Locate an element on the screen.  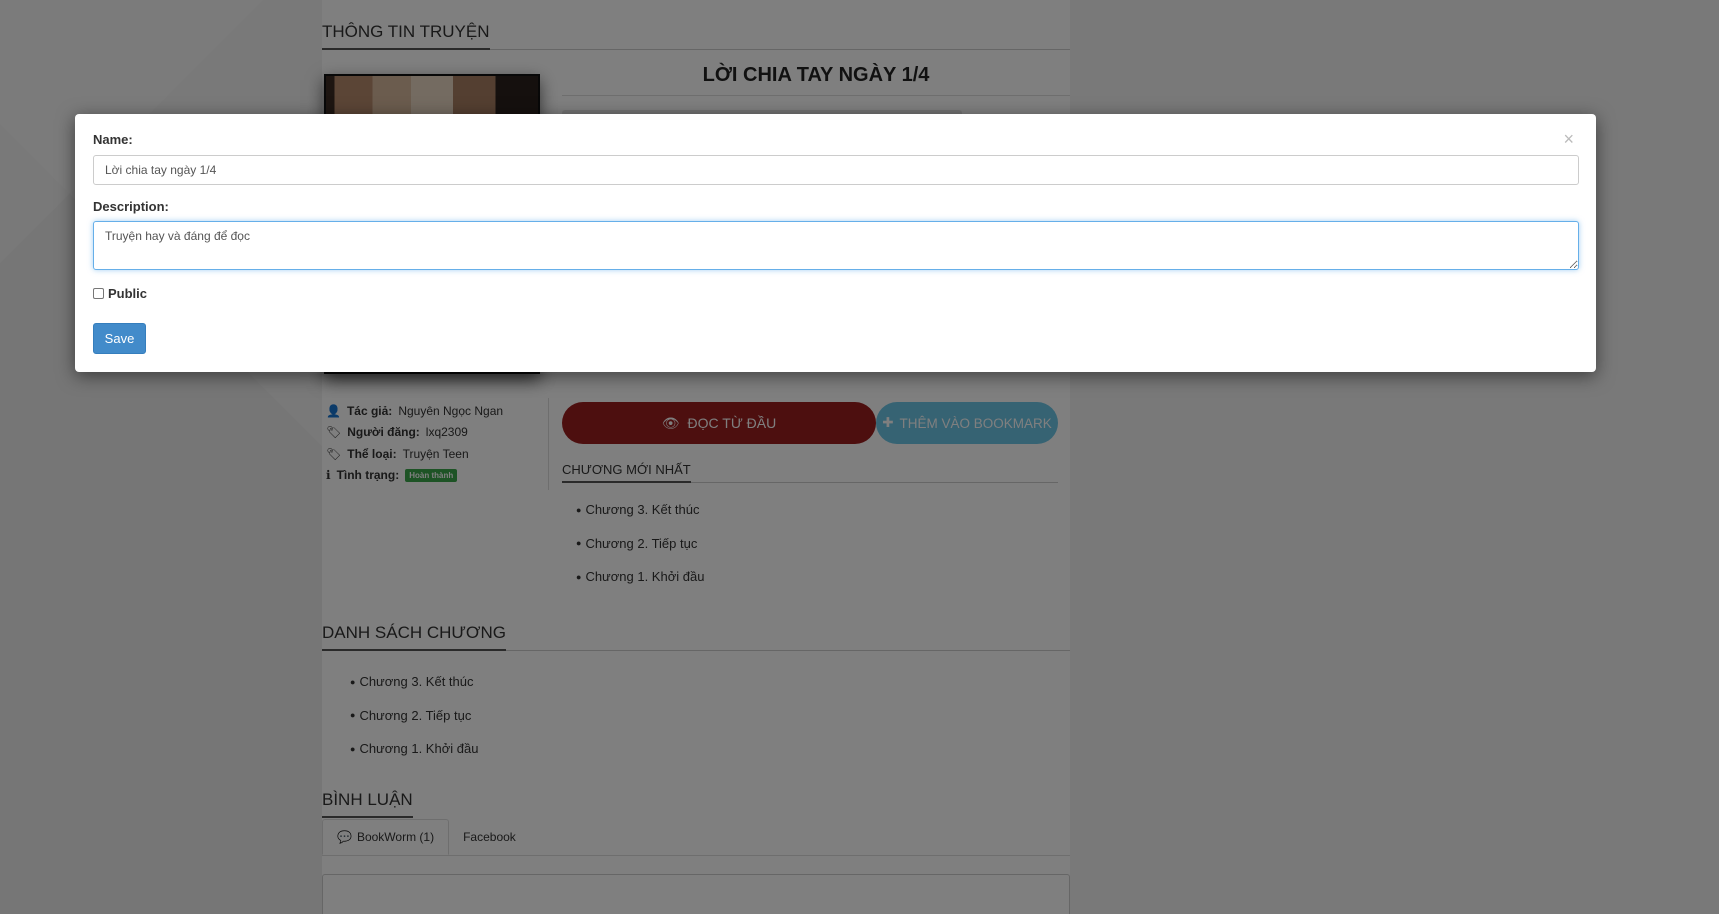
description-label: Description: is located at coordinates (131, 206).